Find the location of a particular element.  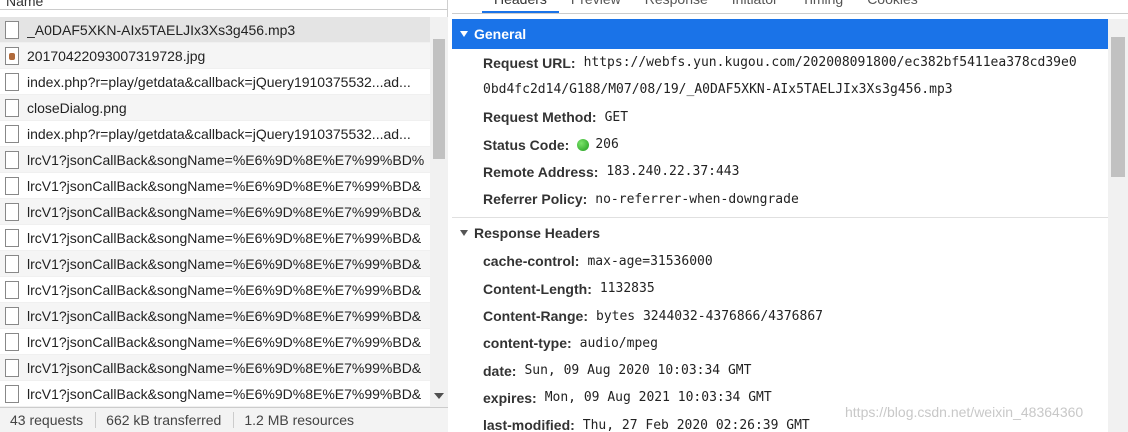

scroll-down-icon is located at coordinates (439, 396).